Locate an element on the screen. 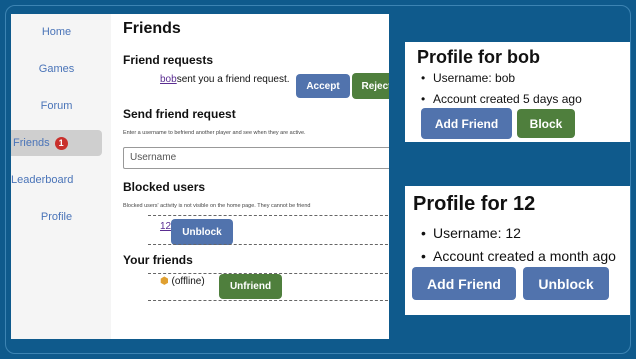  profile-created: Account created a month ago is located at coordinates (518, 256).